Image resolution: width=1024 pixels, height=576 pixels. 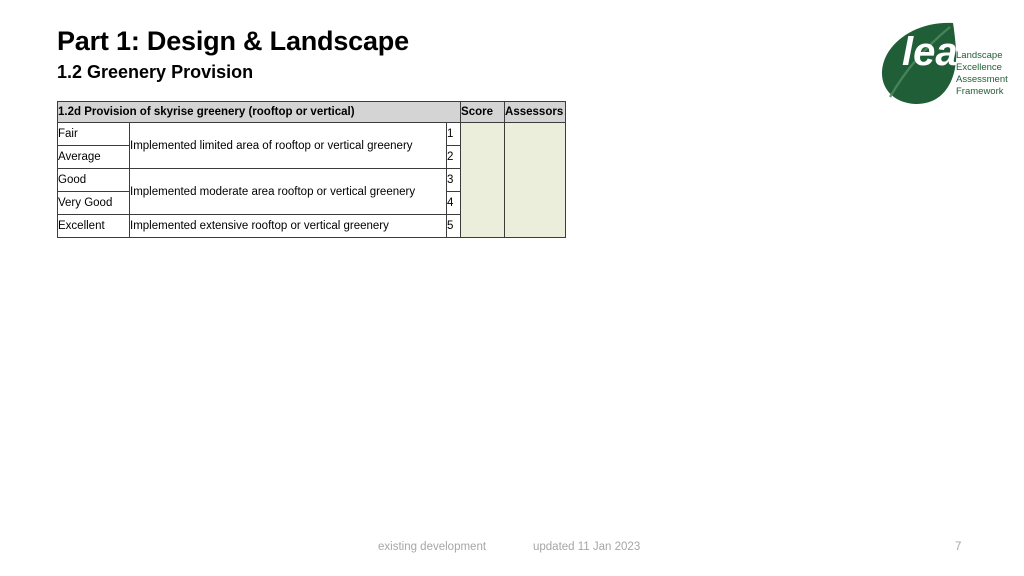 I want to click on footer-updated: updated 11 Jan 2023, so click(x=587, y=547).